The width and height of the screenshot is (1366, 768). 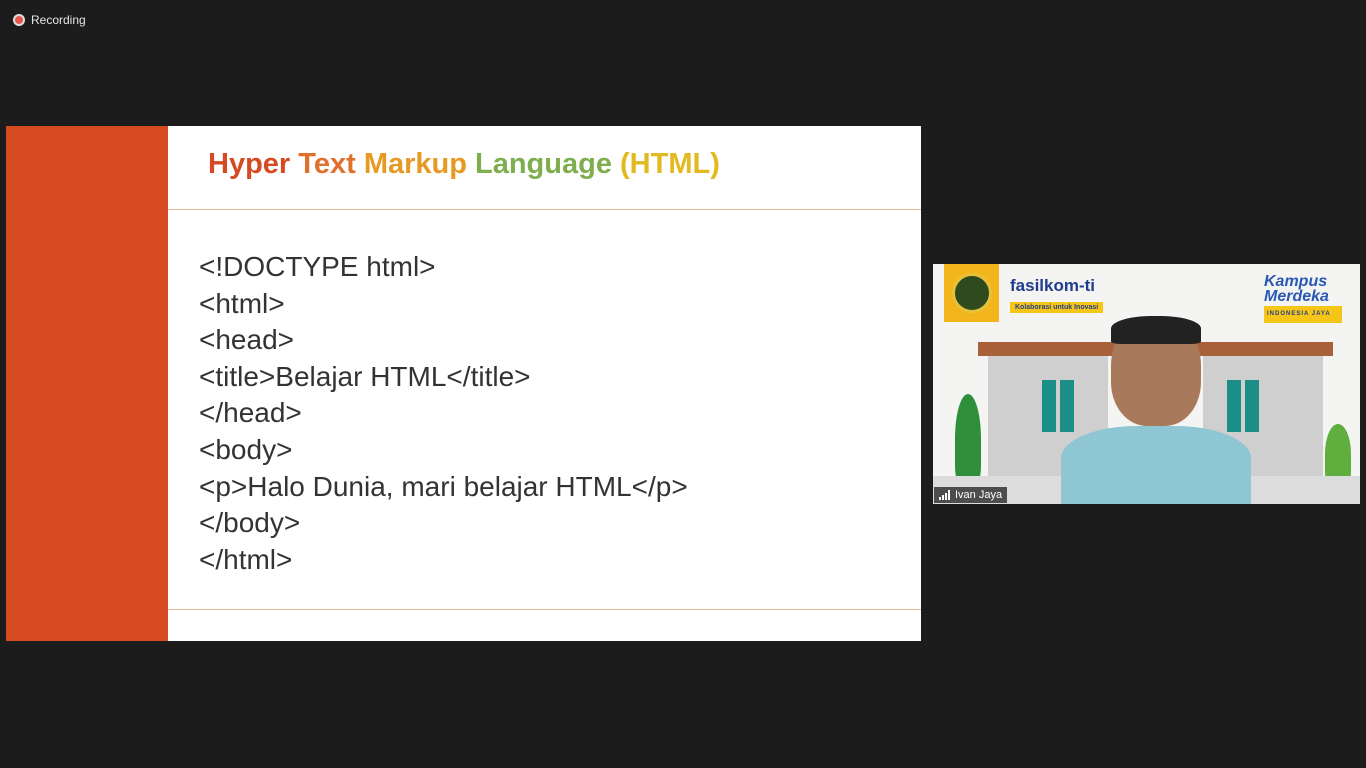 I want to click on fasilkom-logo: fasilkom-ti Kolaborasi untuk Inovasi, so click(x=1057, y=295).